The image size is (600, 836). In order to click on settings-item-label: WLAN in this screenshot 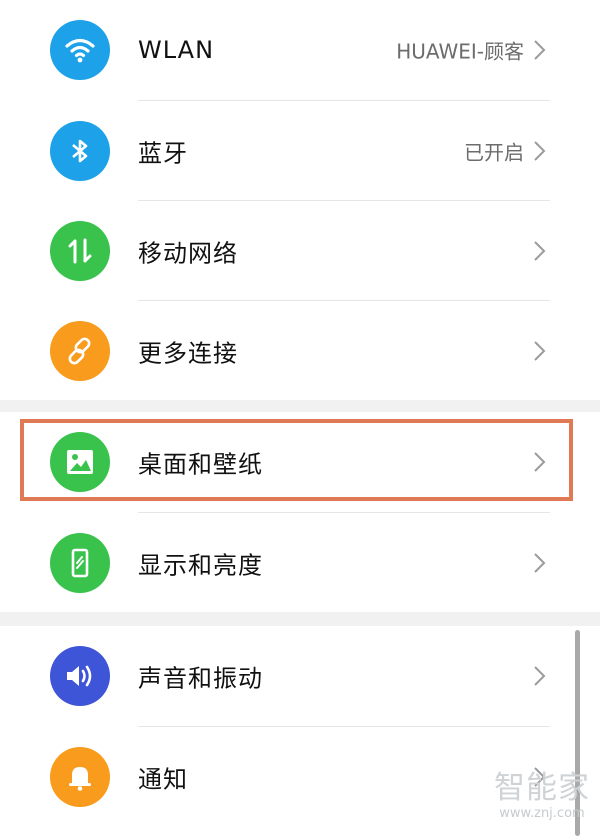, I will do `click(176, 50)`.